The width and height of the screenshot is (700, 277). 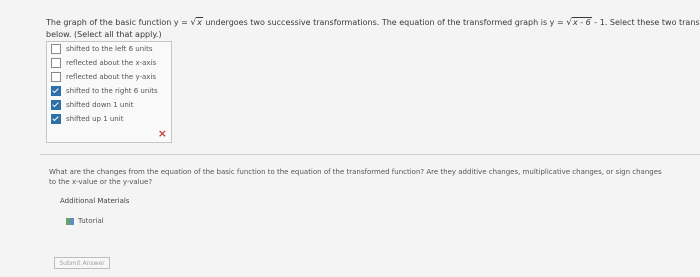 I want to click on option-label: shifted to the left 6 units, so click(x=109, y=49).